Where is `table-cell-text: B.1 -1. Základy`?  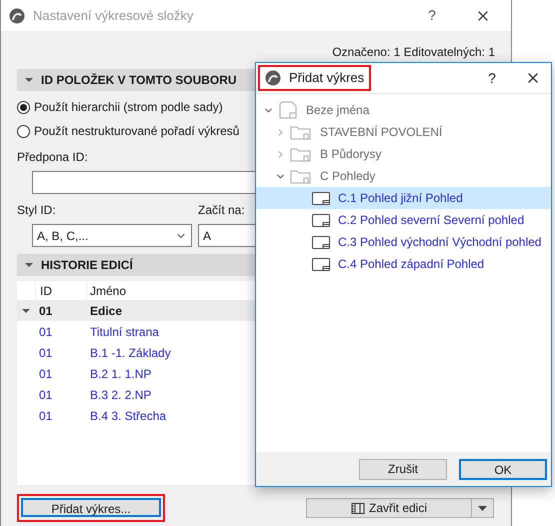
table-cell-text: B.1 -1. Základy is located at coordinates (130, 353).